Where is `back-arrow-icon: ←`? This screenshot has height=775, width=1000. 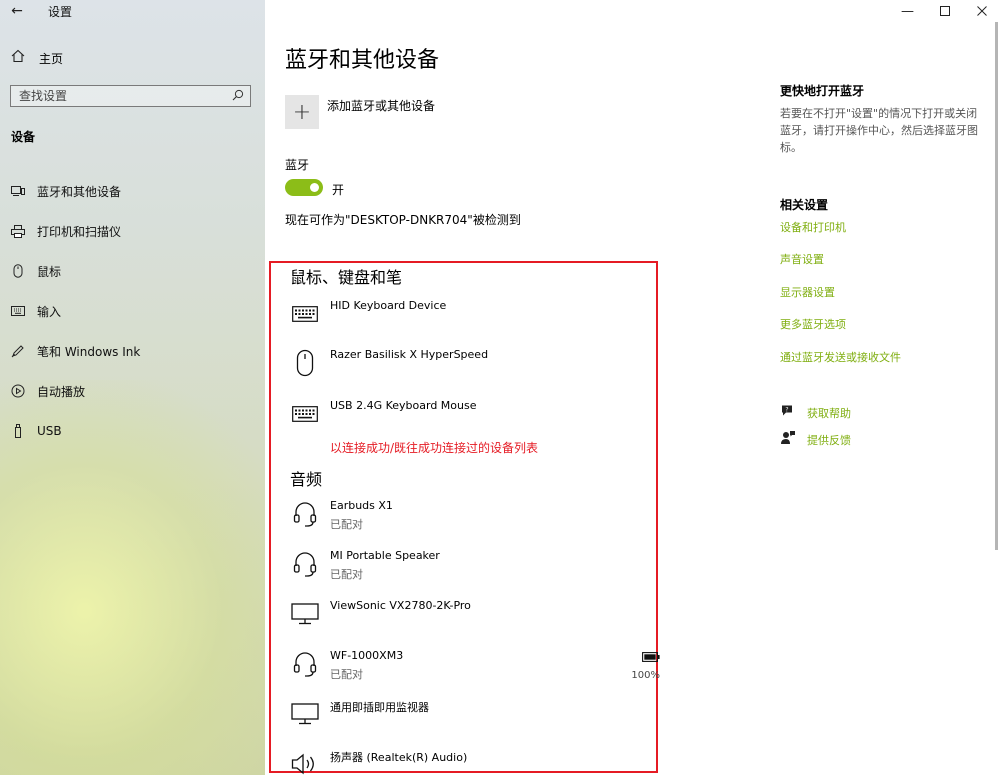
back-arrow-icon: ← is located at coordinates (17, 11).